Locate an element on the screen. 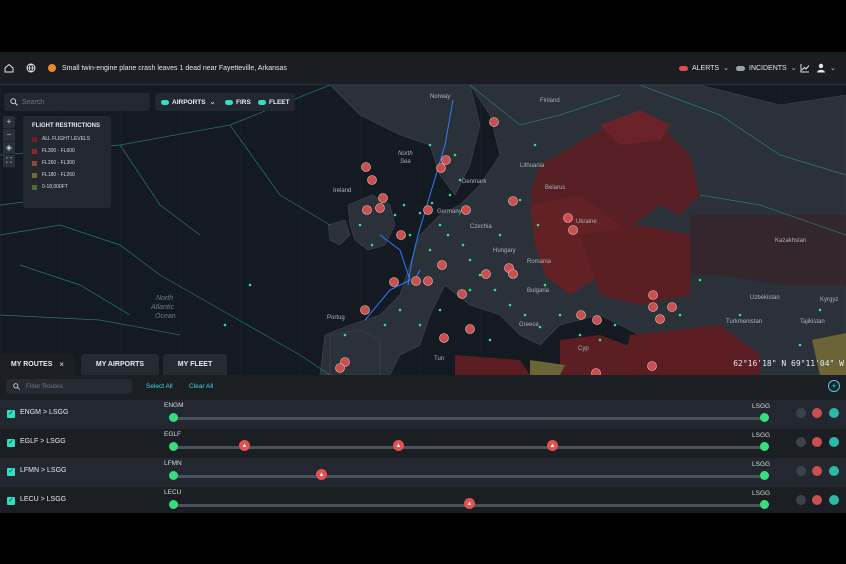 This screenshot has height=564, width=846. layer-airports-toggle: AIRPORTS ⌄ is located at coordinates (188, 102).